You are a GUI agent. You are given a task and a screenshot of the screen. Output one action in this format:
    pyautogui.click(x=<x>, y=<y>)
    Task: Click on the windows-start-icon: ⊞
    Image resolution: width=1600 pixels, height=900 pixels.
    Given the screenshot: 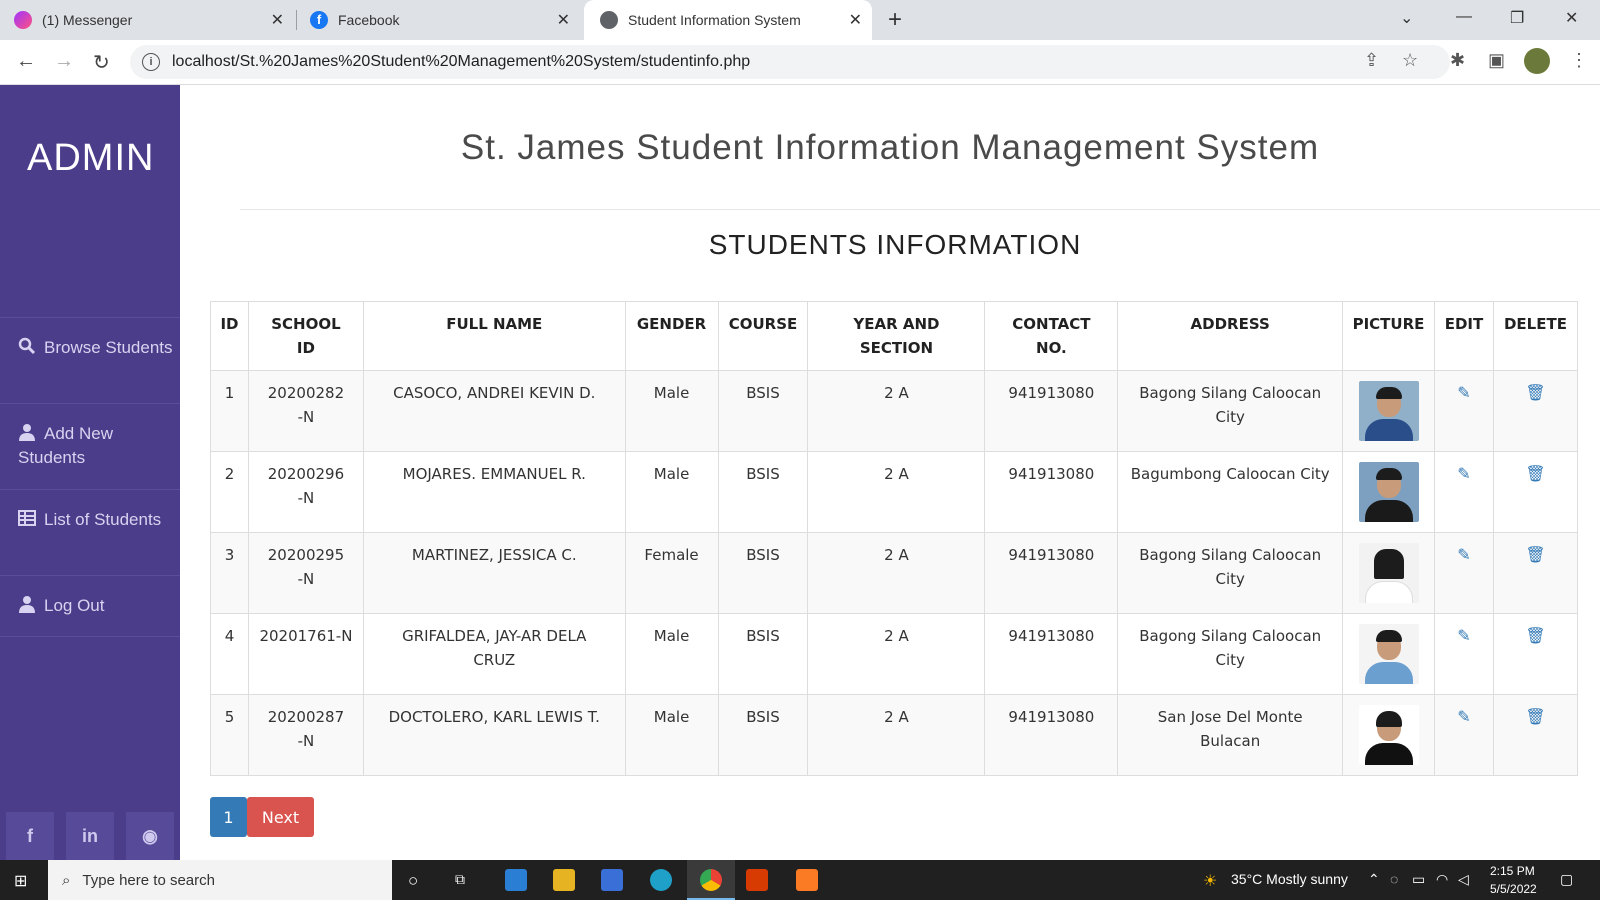 What is the action you would take?
    pyautogui.click(x=20, y=881)
    